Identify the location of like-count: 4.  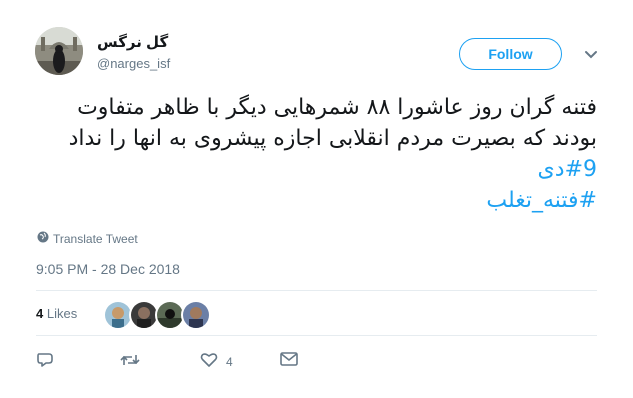
(229, 361).